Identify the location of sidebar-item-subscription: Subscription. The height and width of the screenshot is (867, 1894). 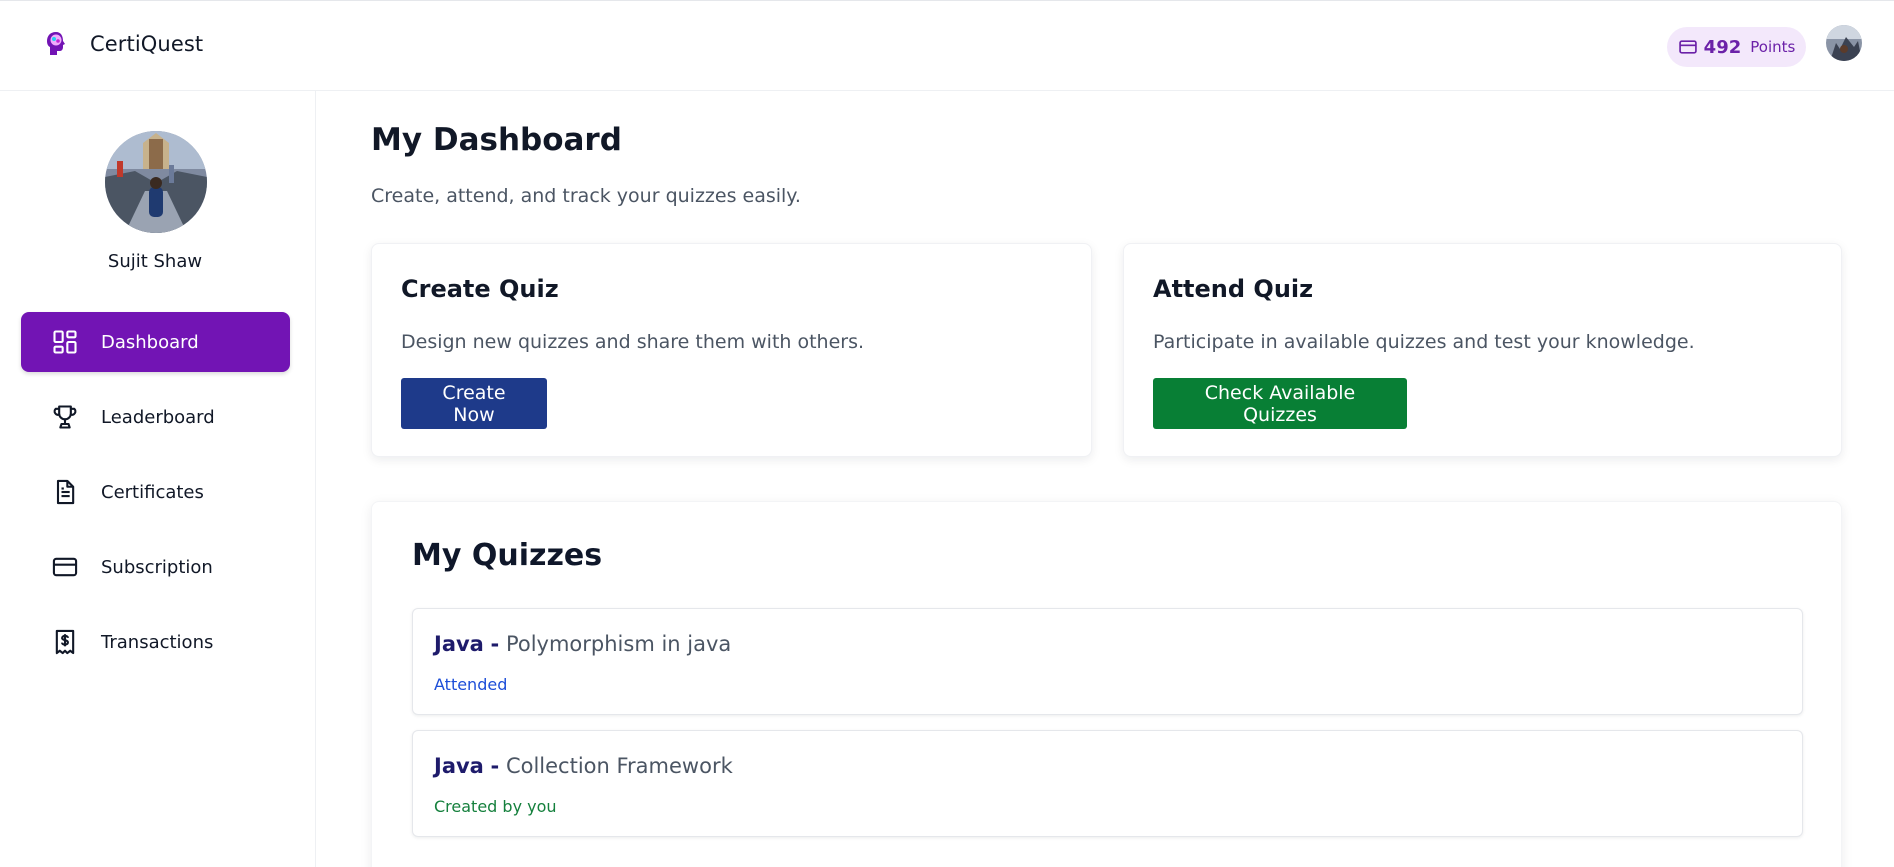
(155, 567).